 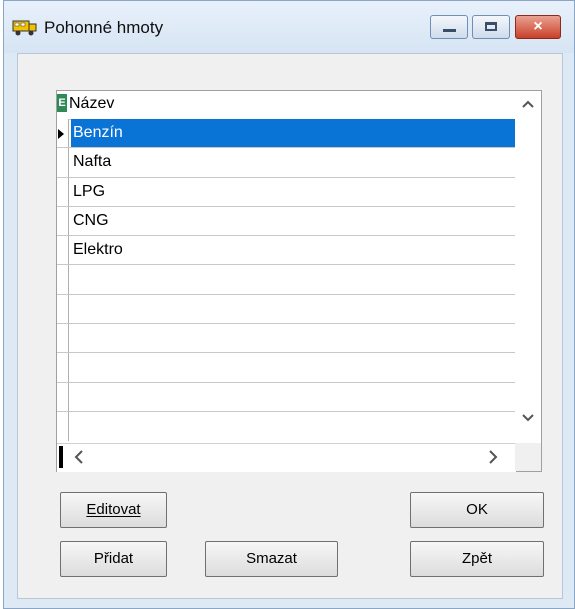 I want to click on current-row-pointer-icon, so click(x=61, y=134).